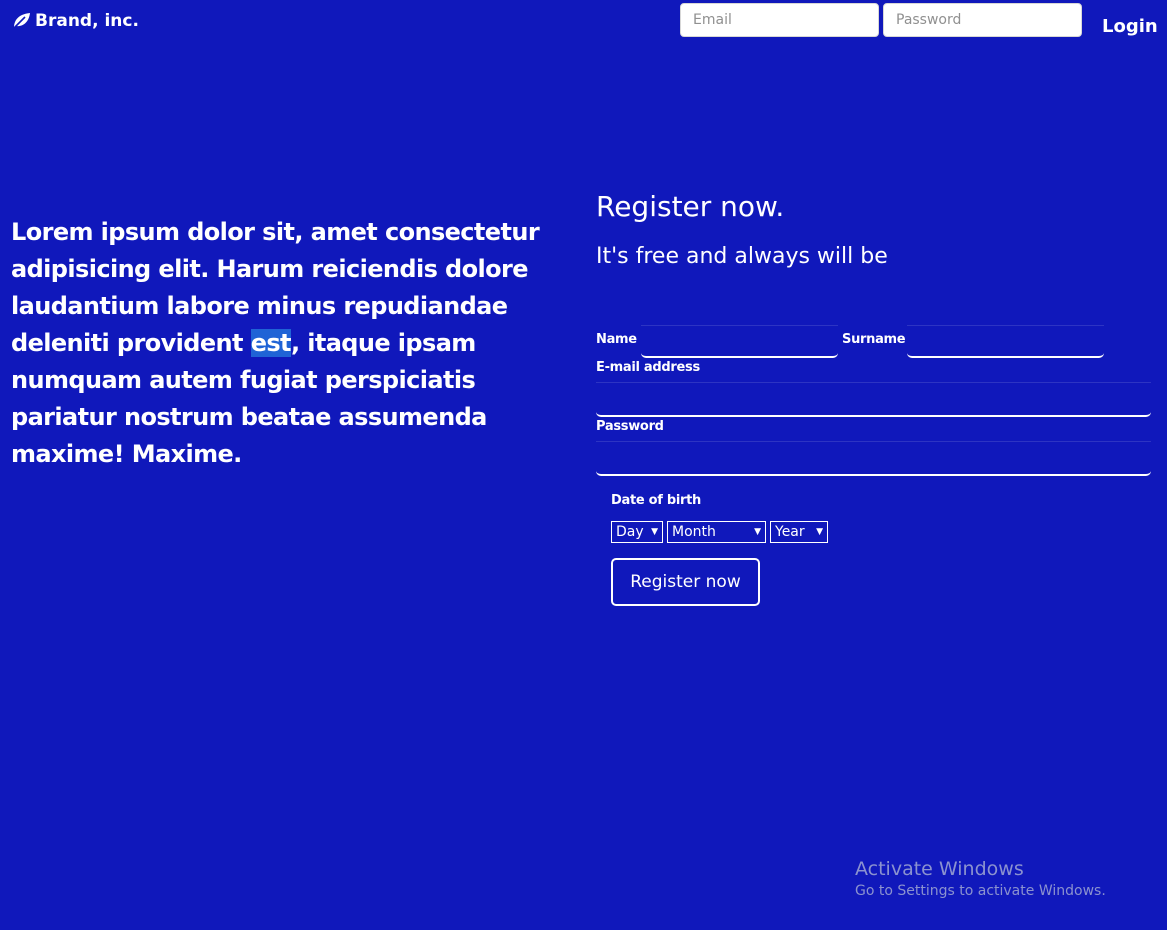 This screenshot has width=1167, height=930. I want to click on register-subtitle: It's free and always will be, so click(742, 256).